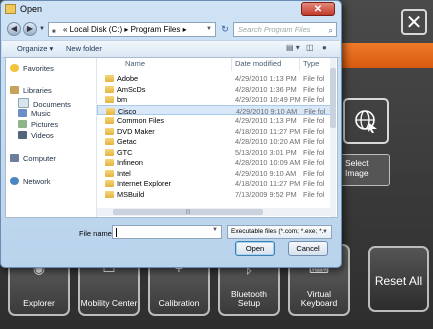 This screenshot has width=433, height=329. What do you see at coordinates (279, 232) in the screenshot?
I see `file-type-filter-select: Executable files (*.com; *.exe; *. ▼` at bounding box center [279, 232].